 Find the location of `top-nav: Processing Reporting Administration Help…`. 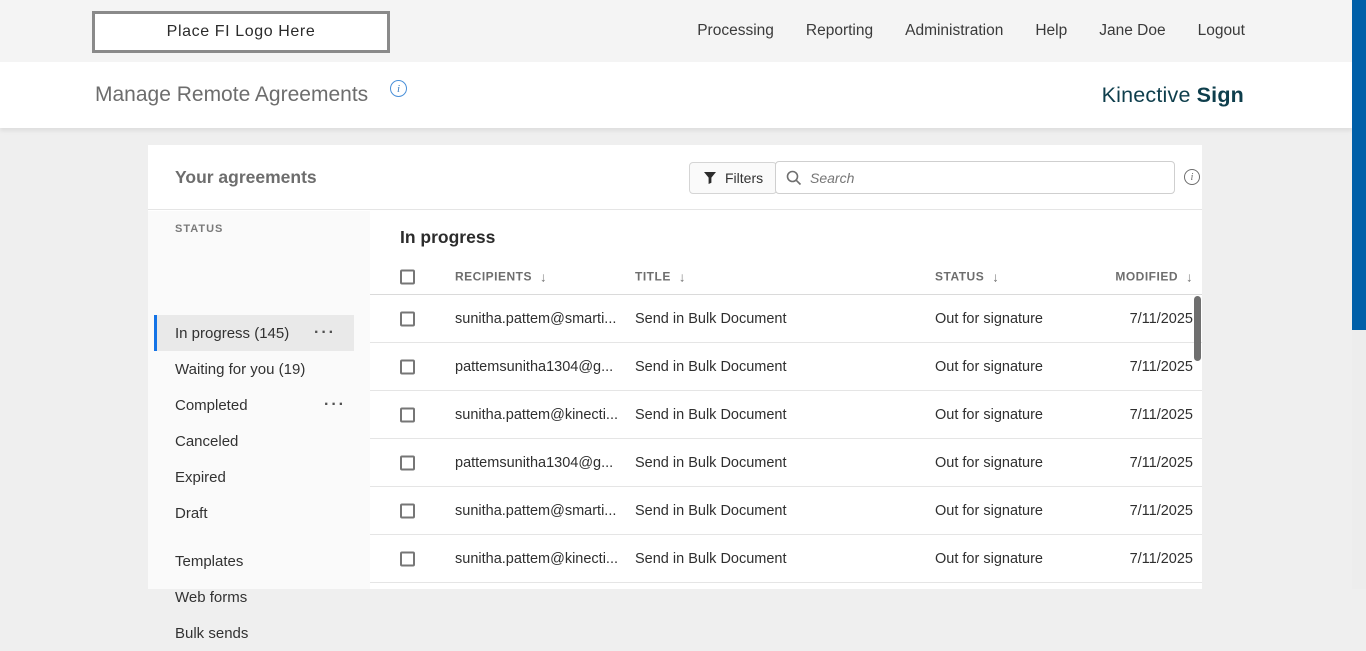

top-nav: Processing Reporting Administration Help… is located at coordinates (971, 31).